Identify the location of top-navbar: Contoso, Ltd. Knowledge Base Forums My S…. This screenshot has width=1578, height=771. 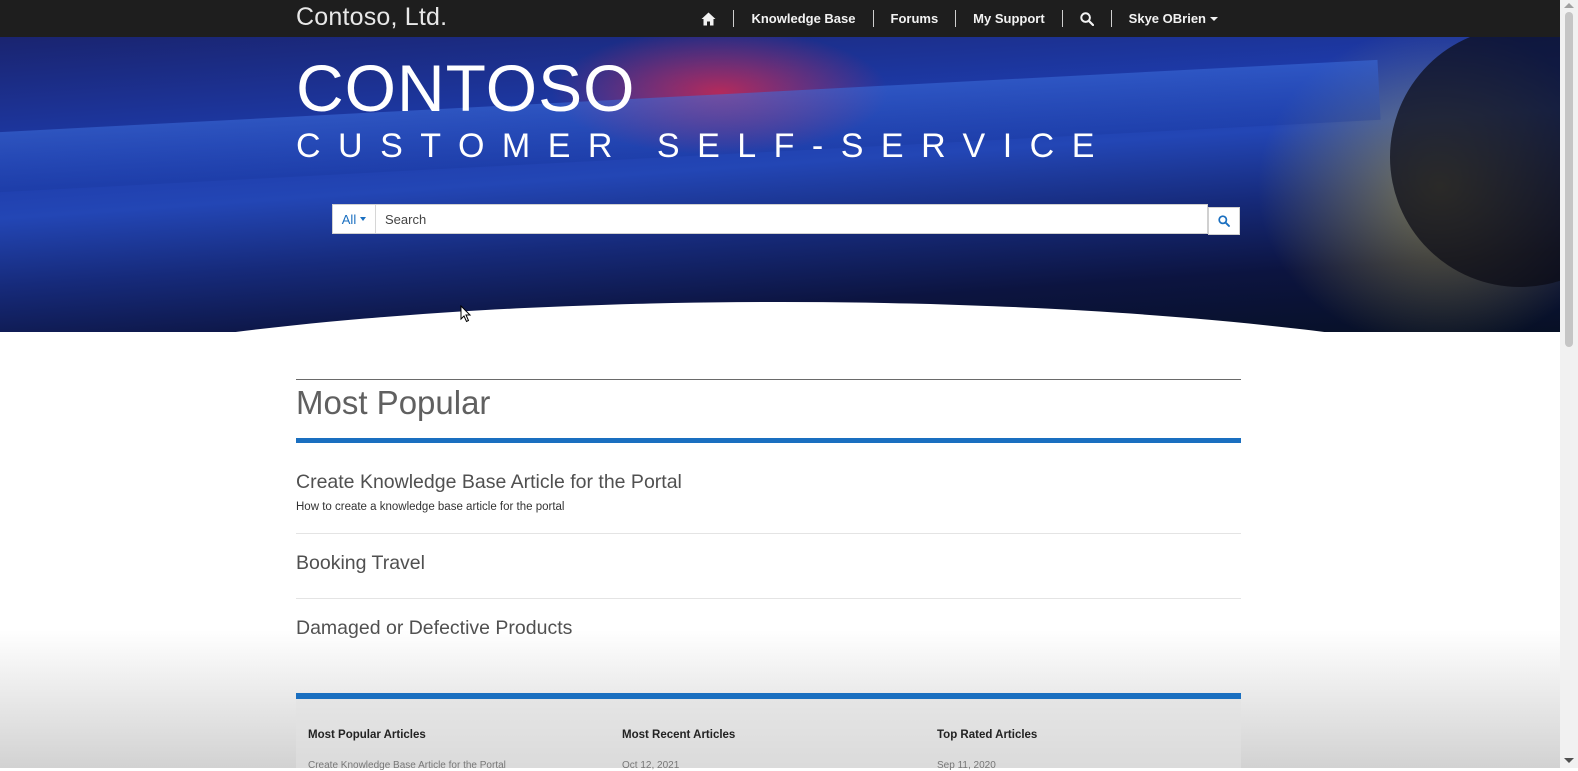
(780, 18).